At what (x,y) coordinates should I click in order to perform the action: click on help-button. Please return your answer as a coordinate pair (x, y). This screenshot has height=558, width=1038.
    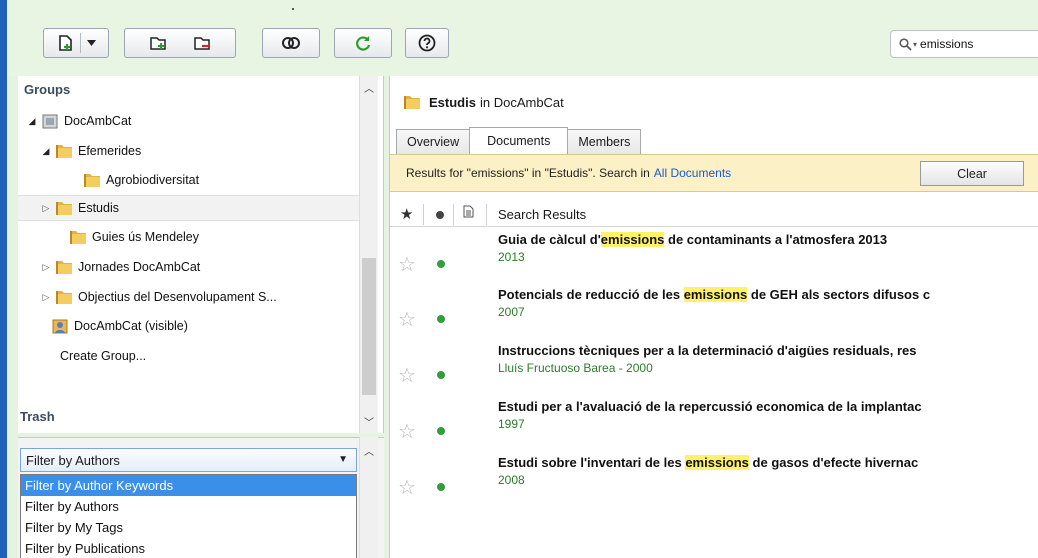
    Looking at the image, I should click on (427, 43).